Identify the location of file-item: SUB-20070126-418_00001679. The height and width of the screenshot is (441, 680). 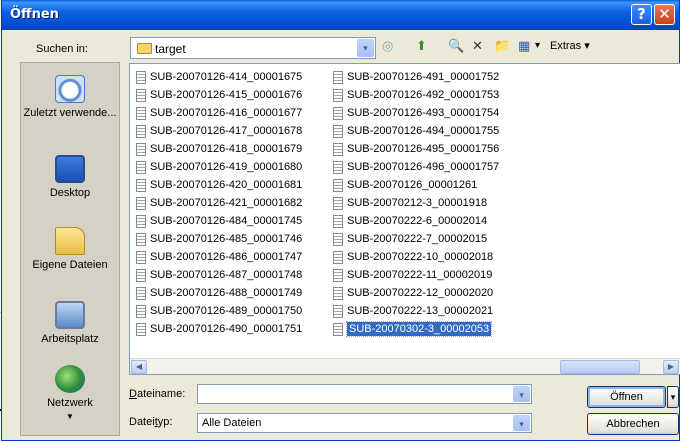
(217, 149).